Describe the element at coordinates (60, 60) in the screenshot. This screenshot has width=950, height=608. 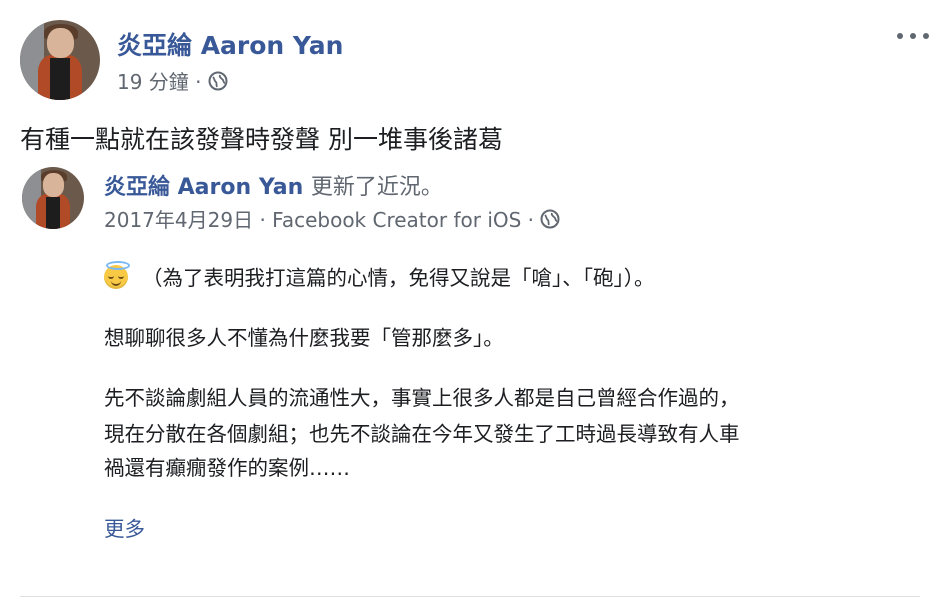
I see `author-avatar` at that location.